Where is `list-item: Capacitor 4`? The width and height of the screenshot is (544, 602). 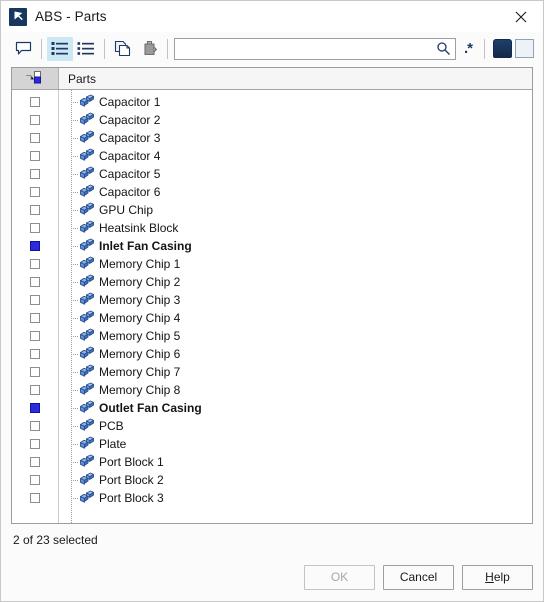
list-item: Capacitor 4 is located at coordinates (295, 156).